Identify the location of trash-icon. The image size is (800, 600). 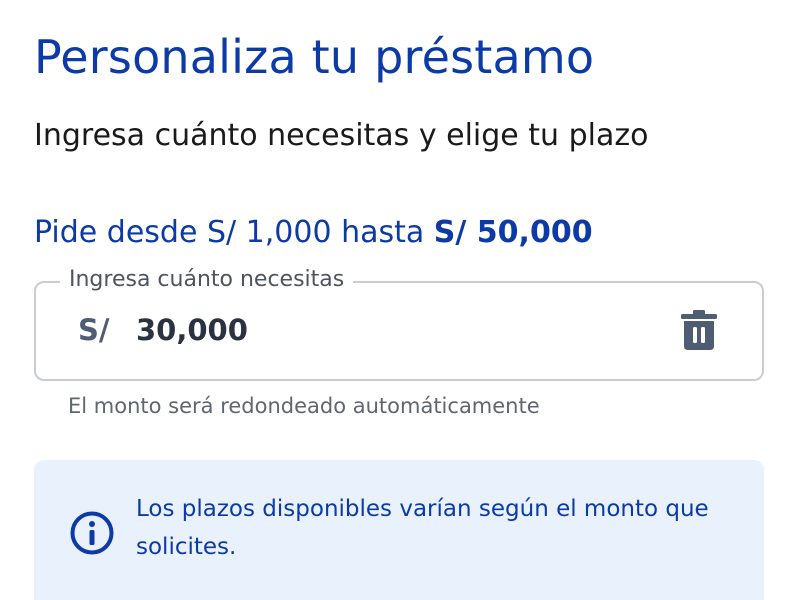
(699, 330).